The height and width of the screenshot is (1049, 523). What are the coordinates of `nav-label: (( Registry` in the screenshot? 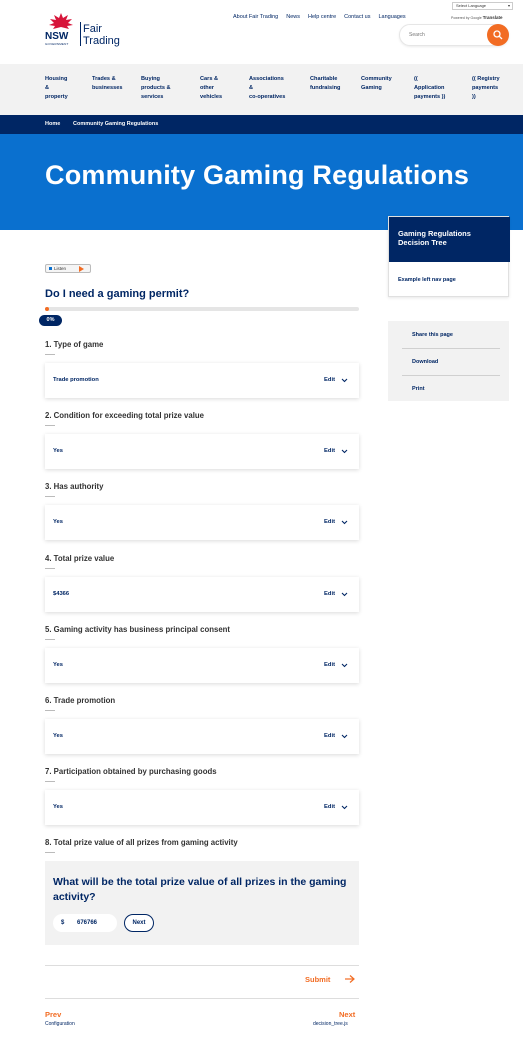 It's located at (486, 79).